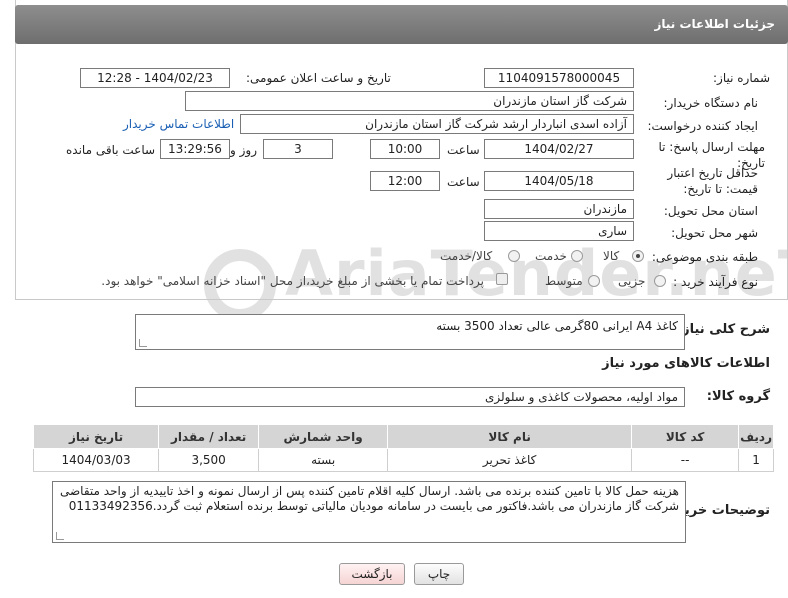  I want to click on province-label: استان محل تحویل:, so click(710, 211).